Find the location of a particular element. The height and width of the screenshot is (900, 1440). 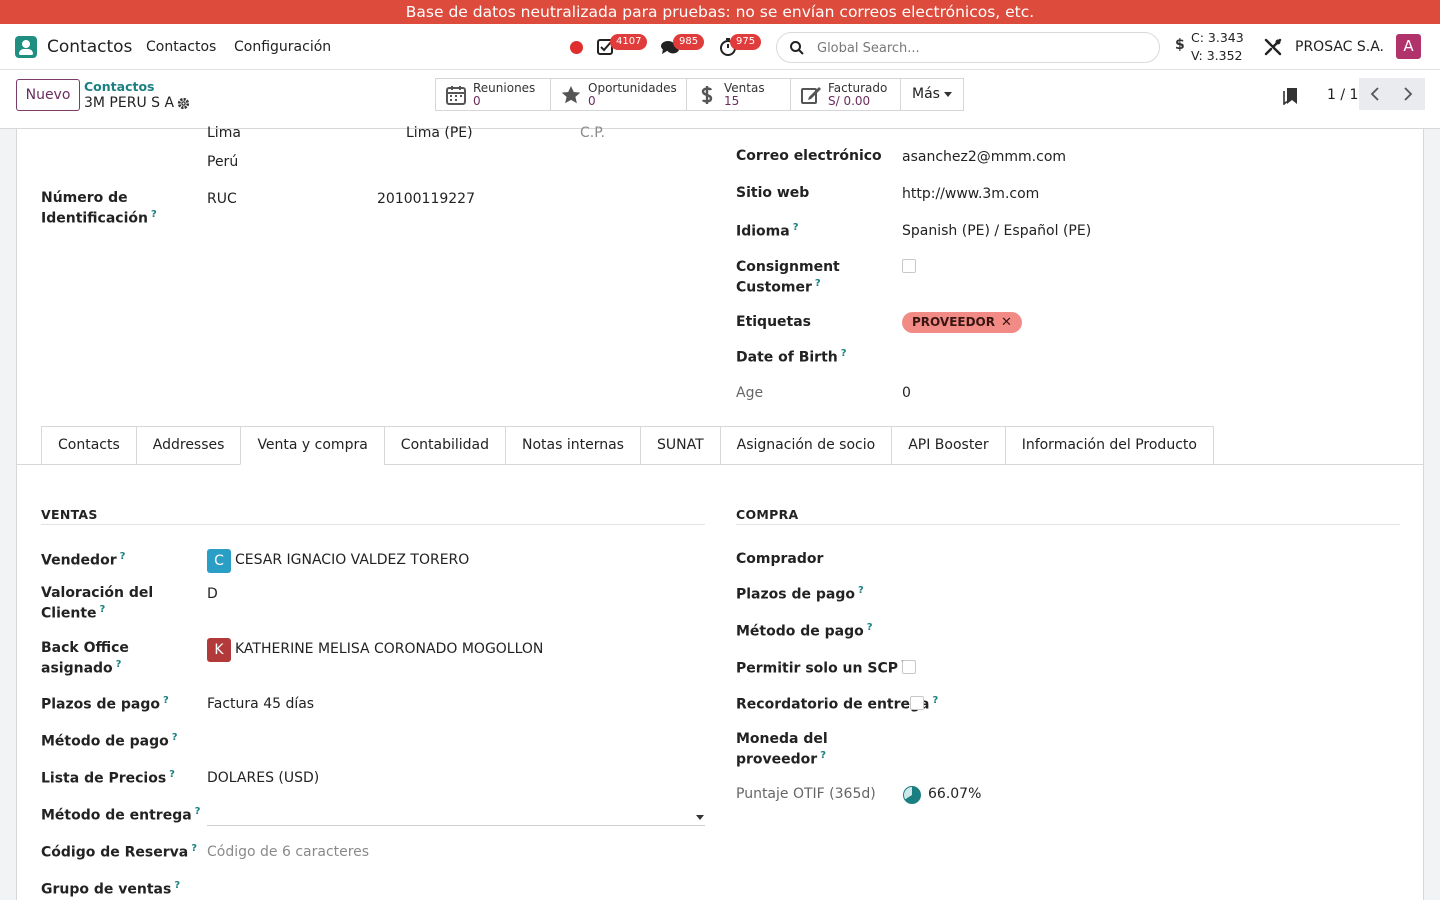

language-value: Spanish (PE) / Español (PE) is located at coordinates (996, 231).